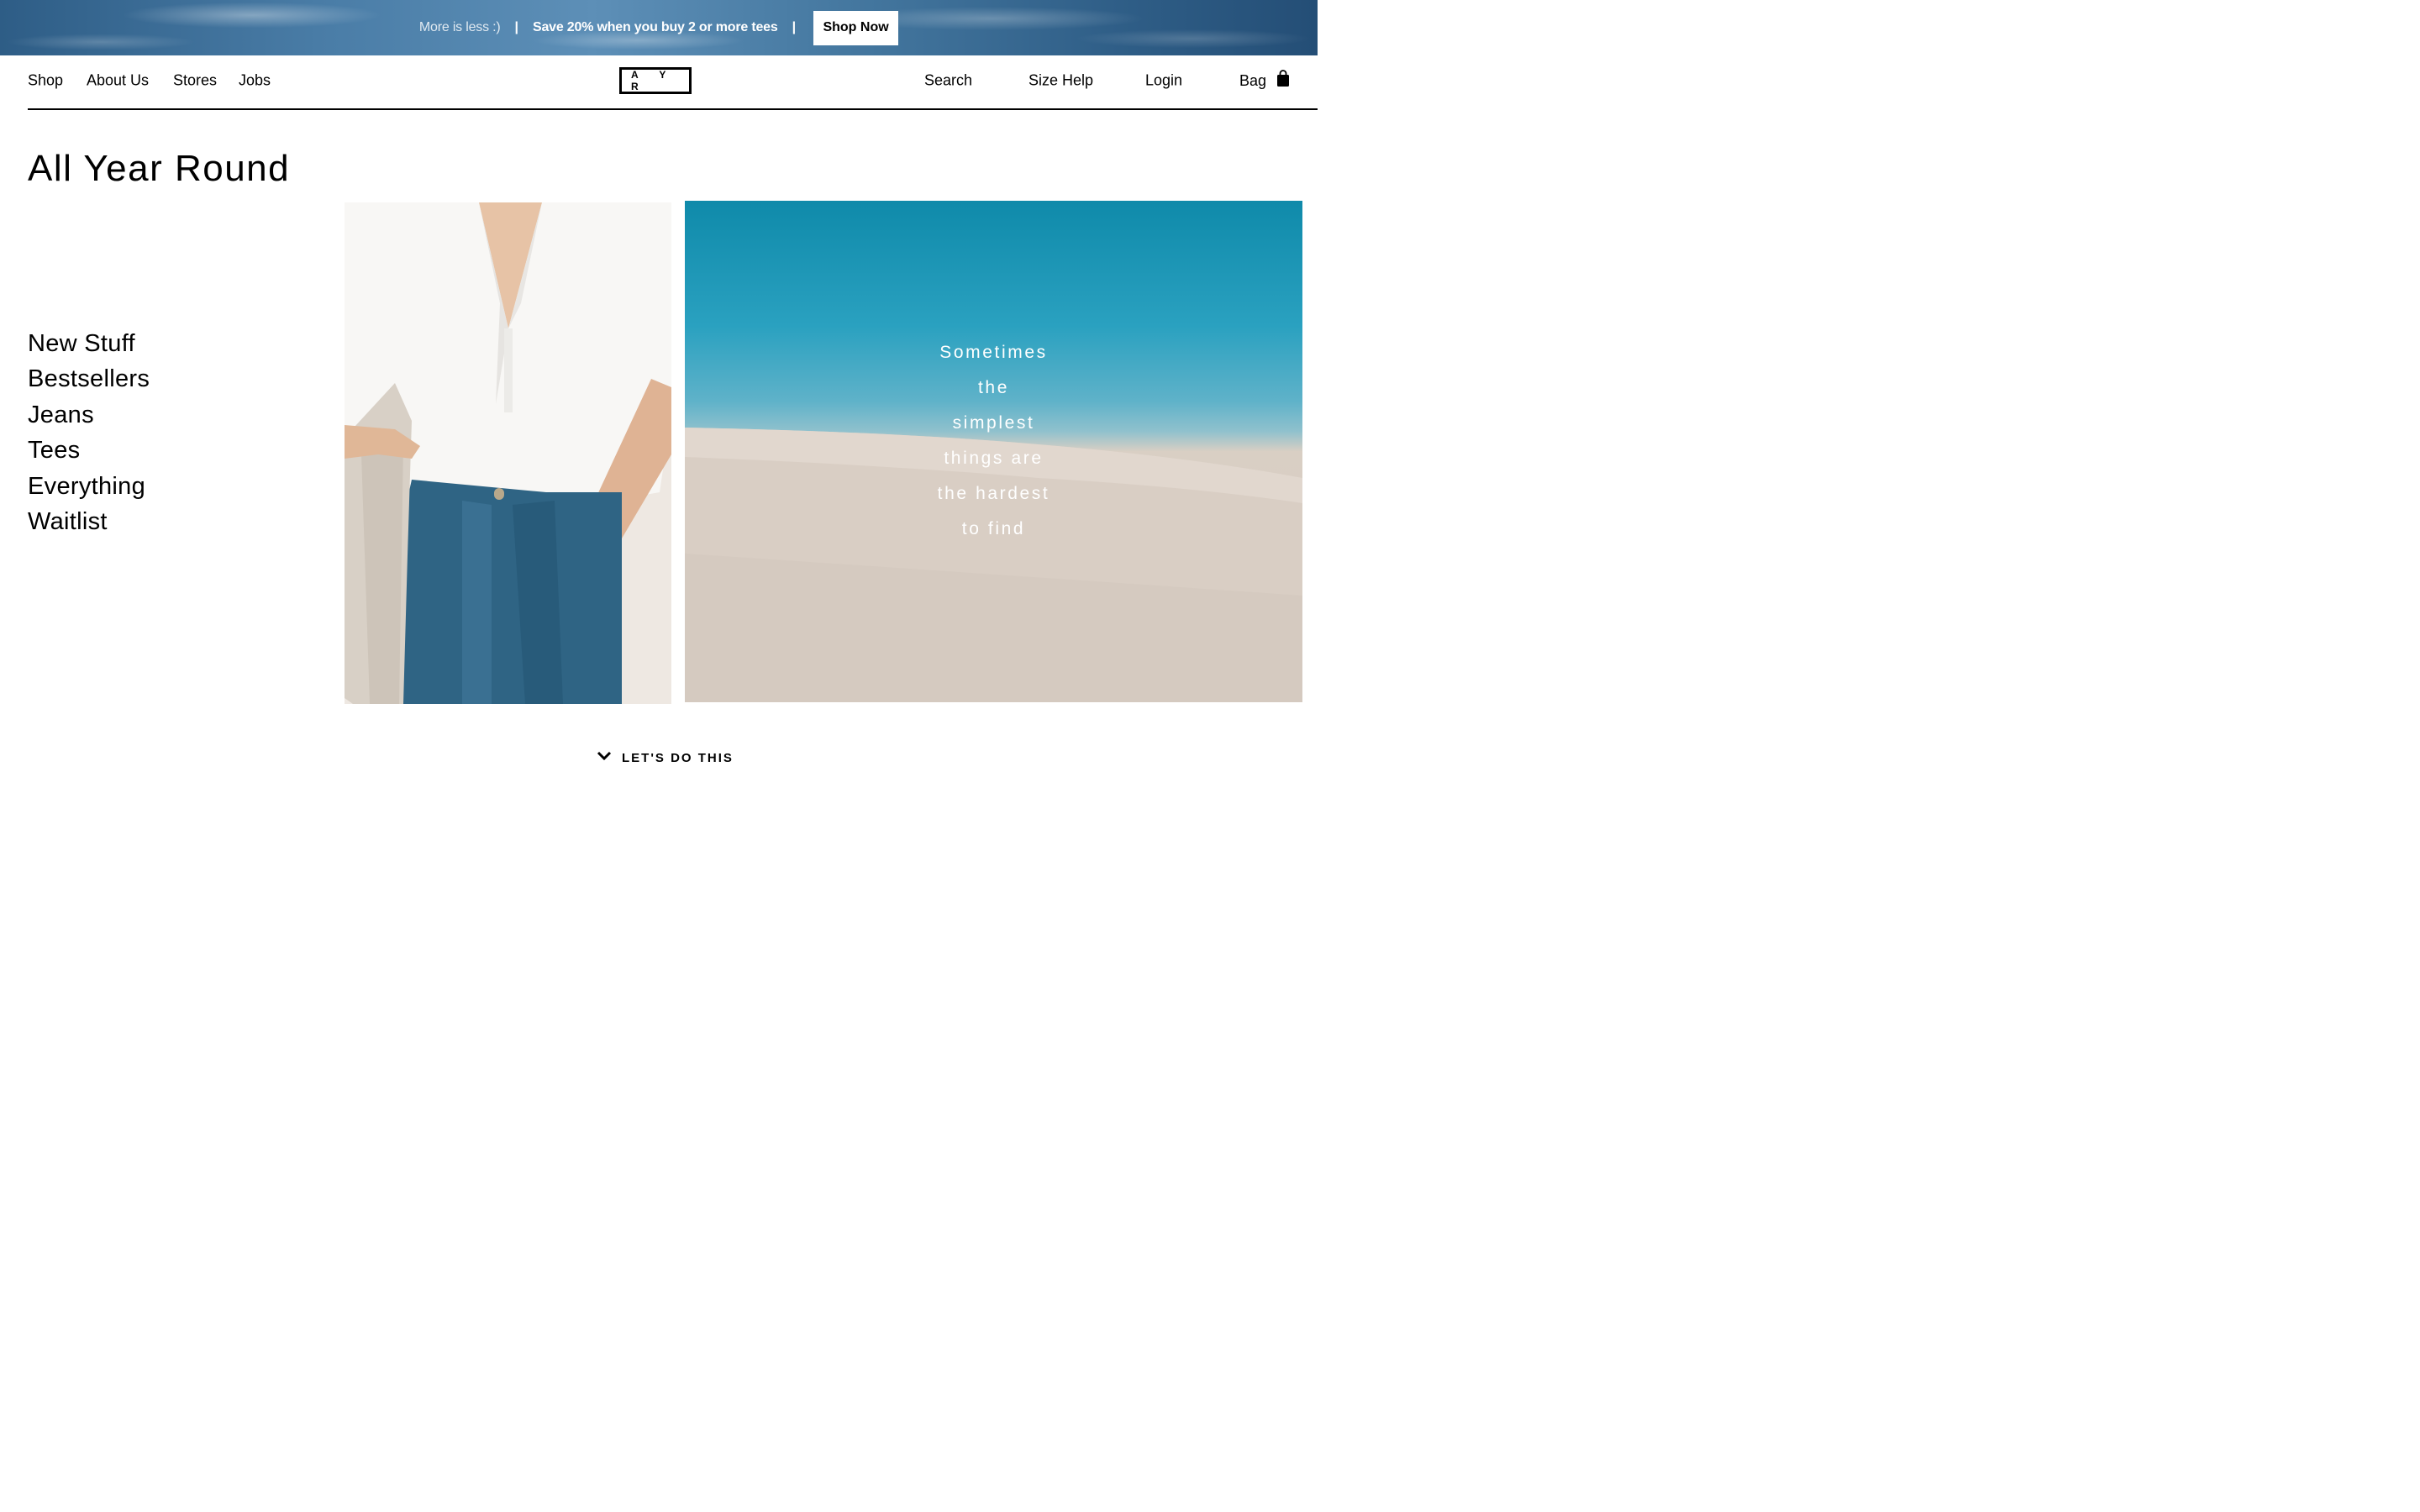 This screenshot has width=2420, height=1512. What do you see at coordinates (604, 757) in the screenshot?
I see `chevron-down-icon` at bounding box center [604, 757].